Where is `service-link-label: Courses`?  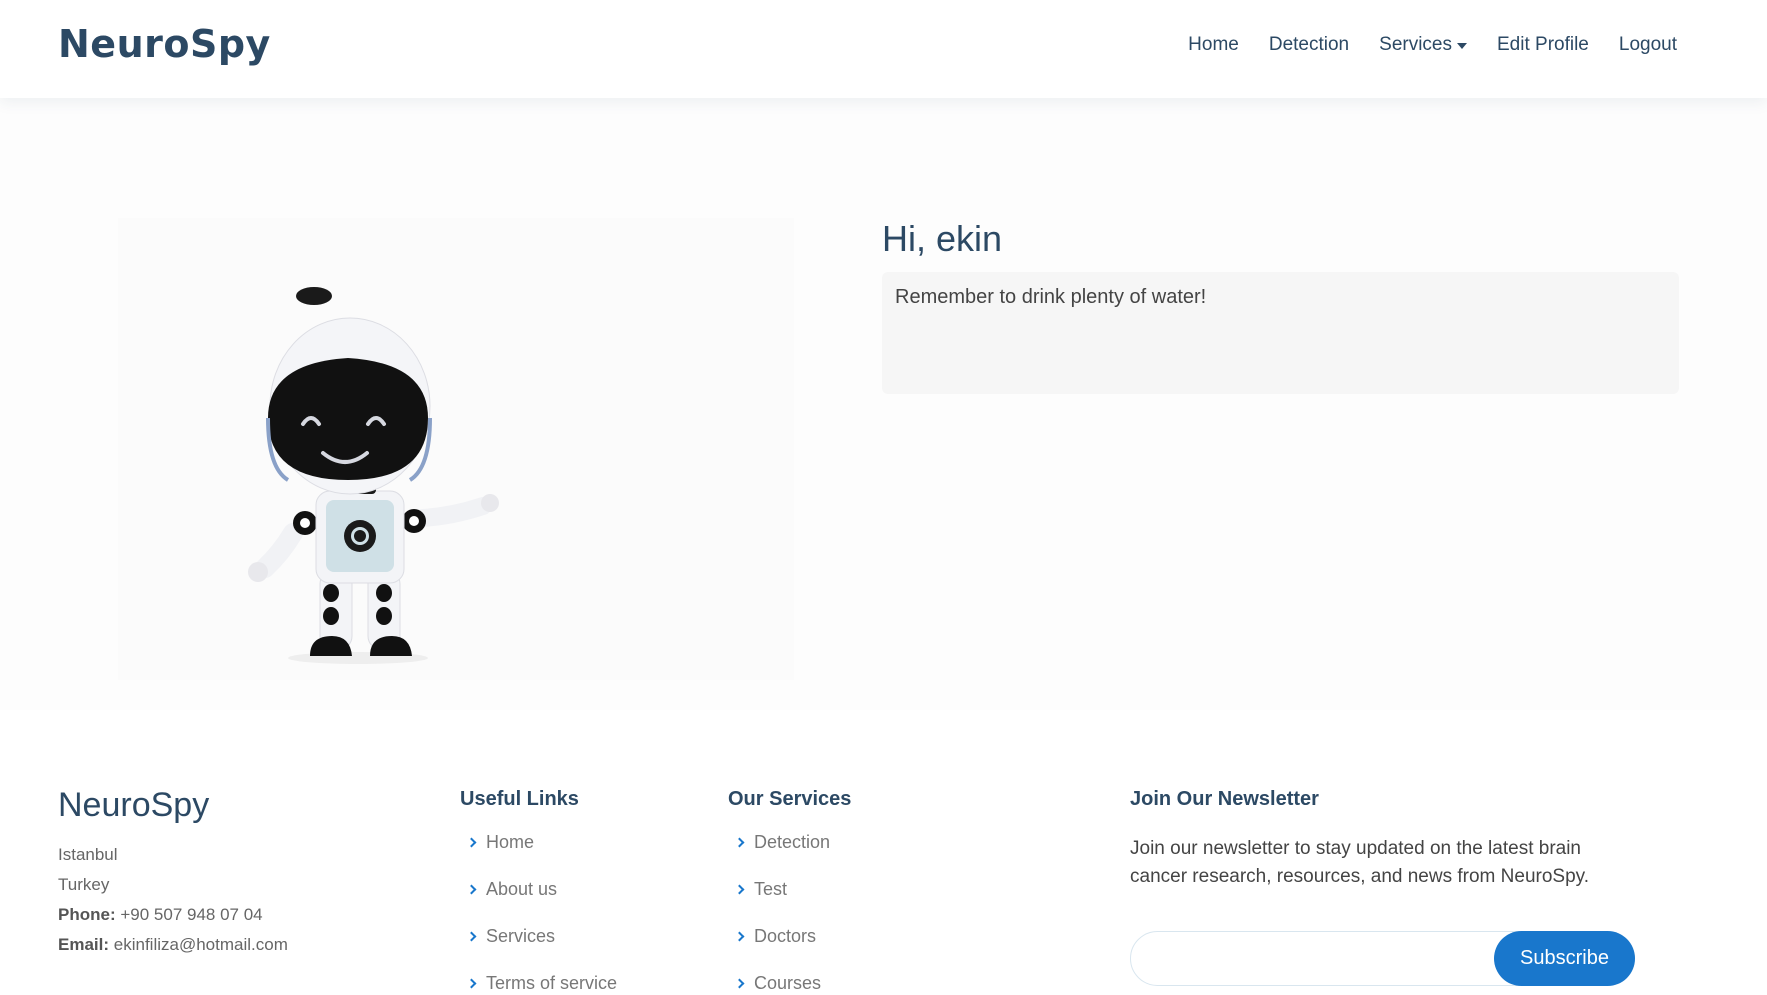
service-link-label: Courses is located at coordinates (788, 983).